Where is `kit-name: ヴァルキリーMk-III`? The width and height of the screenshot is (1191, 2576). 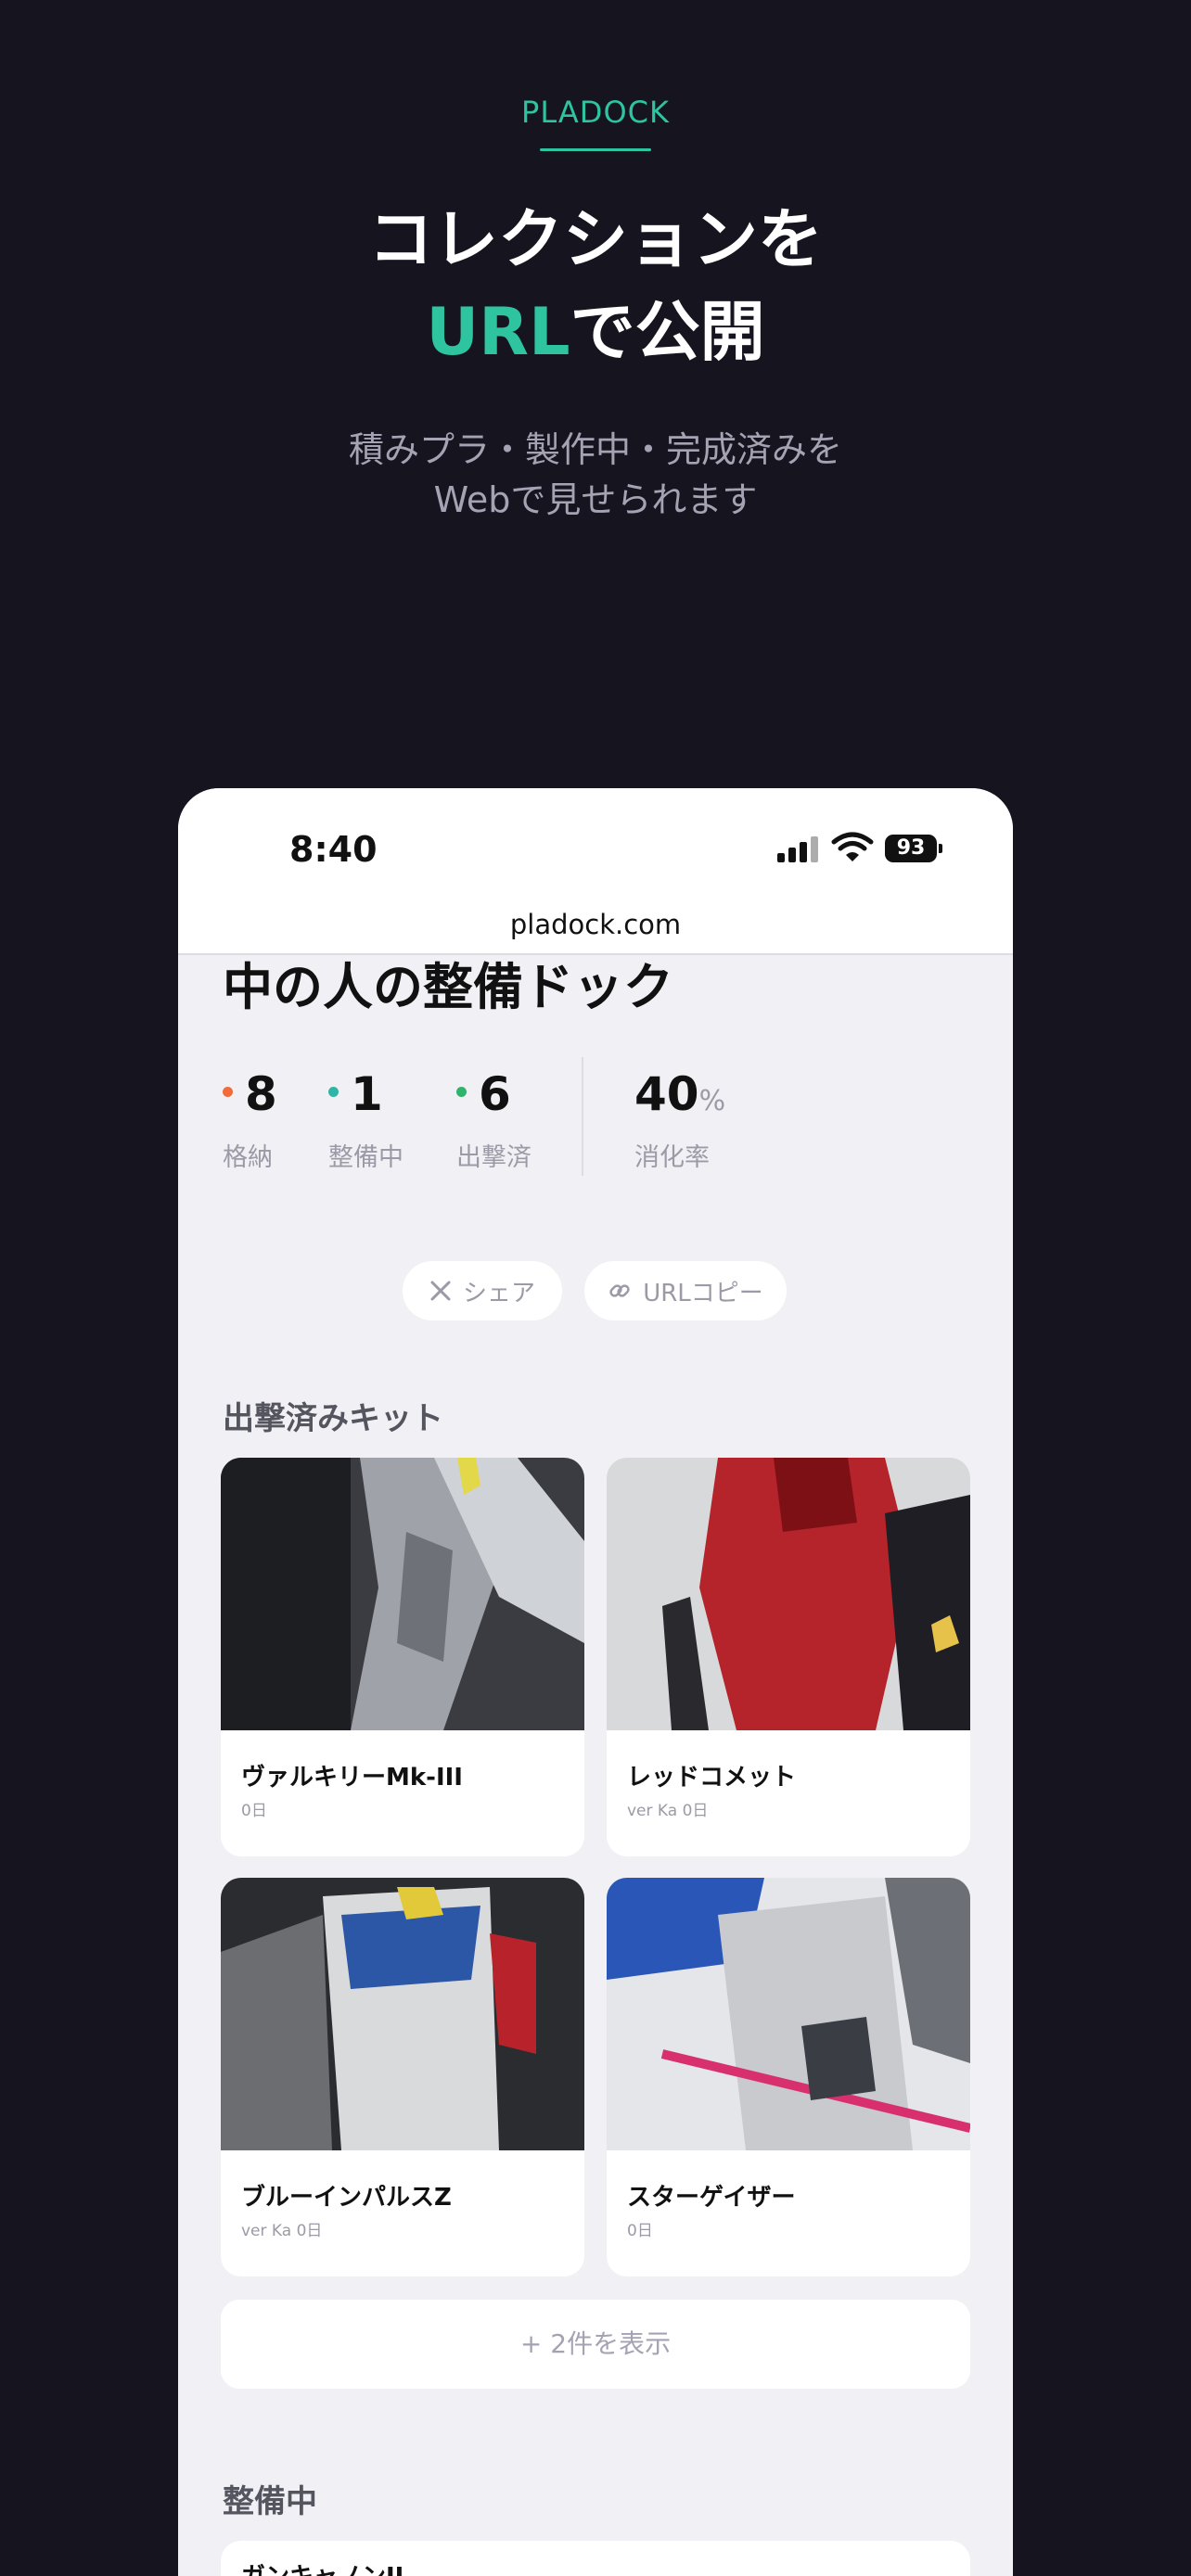
kit-name: ヴァルキリーMk-III is located at coordinates (352, 1778).